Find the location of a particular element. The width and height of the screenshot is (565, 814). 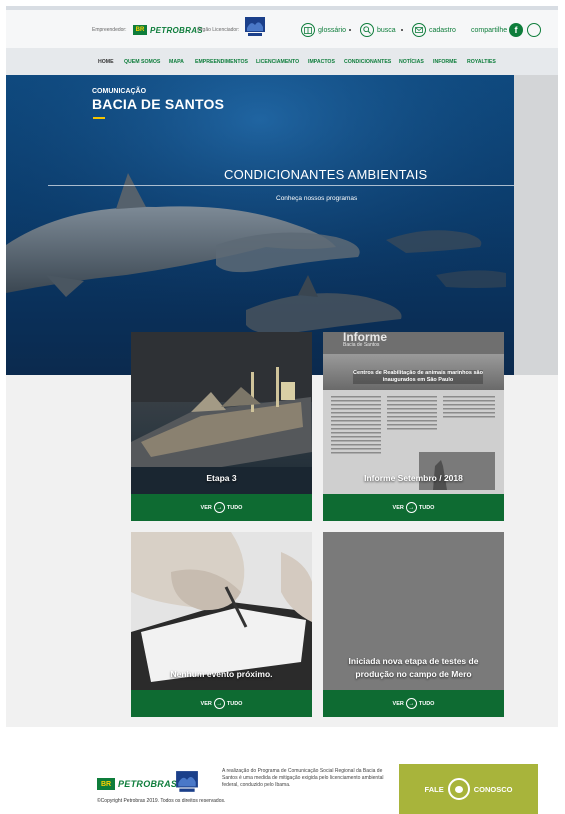

whatsapp-icon is located at coordinates (534, 30).